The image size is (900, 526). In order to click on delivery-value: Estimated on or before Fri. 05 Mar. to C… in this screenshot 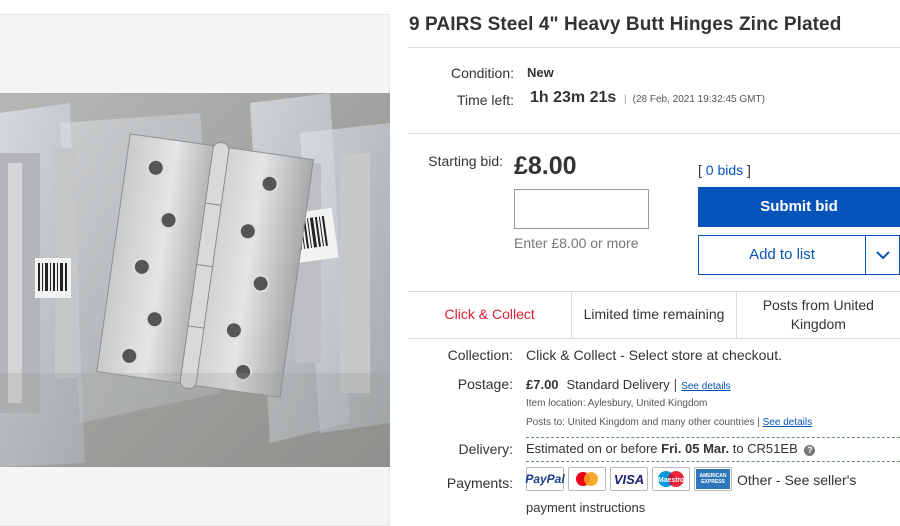, I will do `click(671, 448)`.